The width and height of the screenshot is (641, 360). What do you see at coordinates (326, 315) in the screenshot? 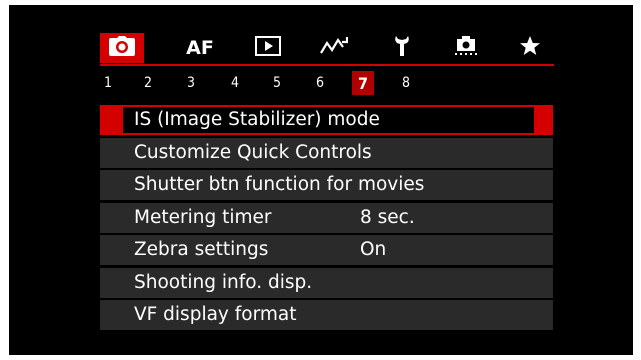
I see `menu-item-vf-display-format: VF display format` at bounding box center [326, 315].